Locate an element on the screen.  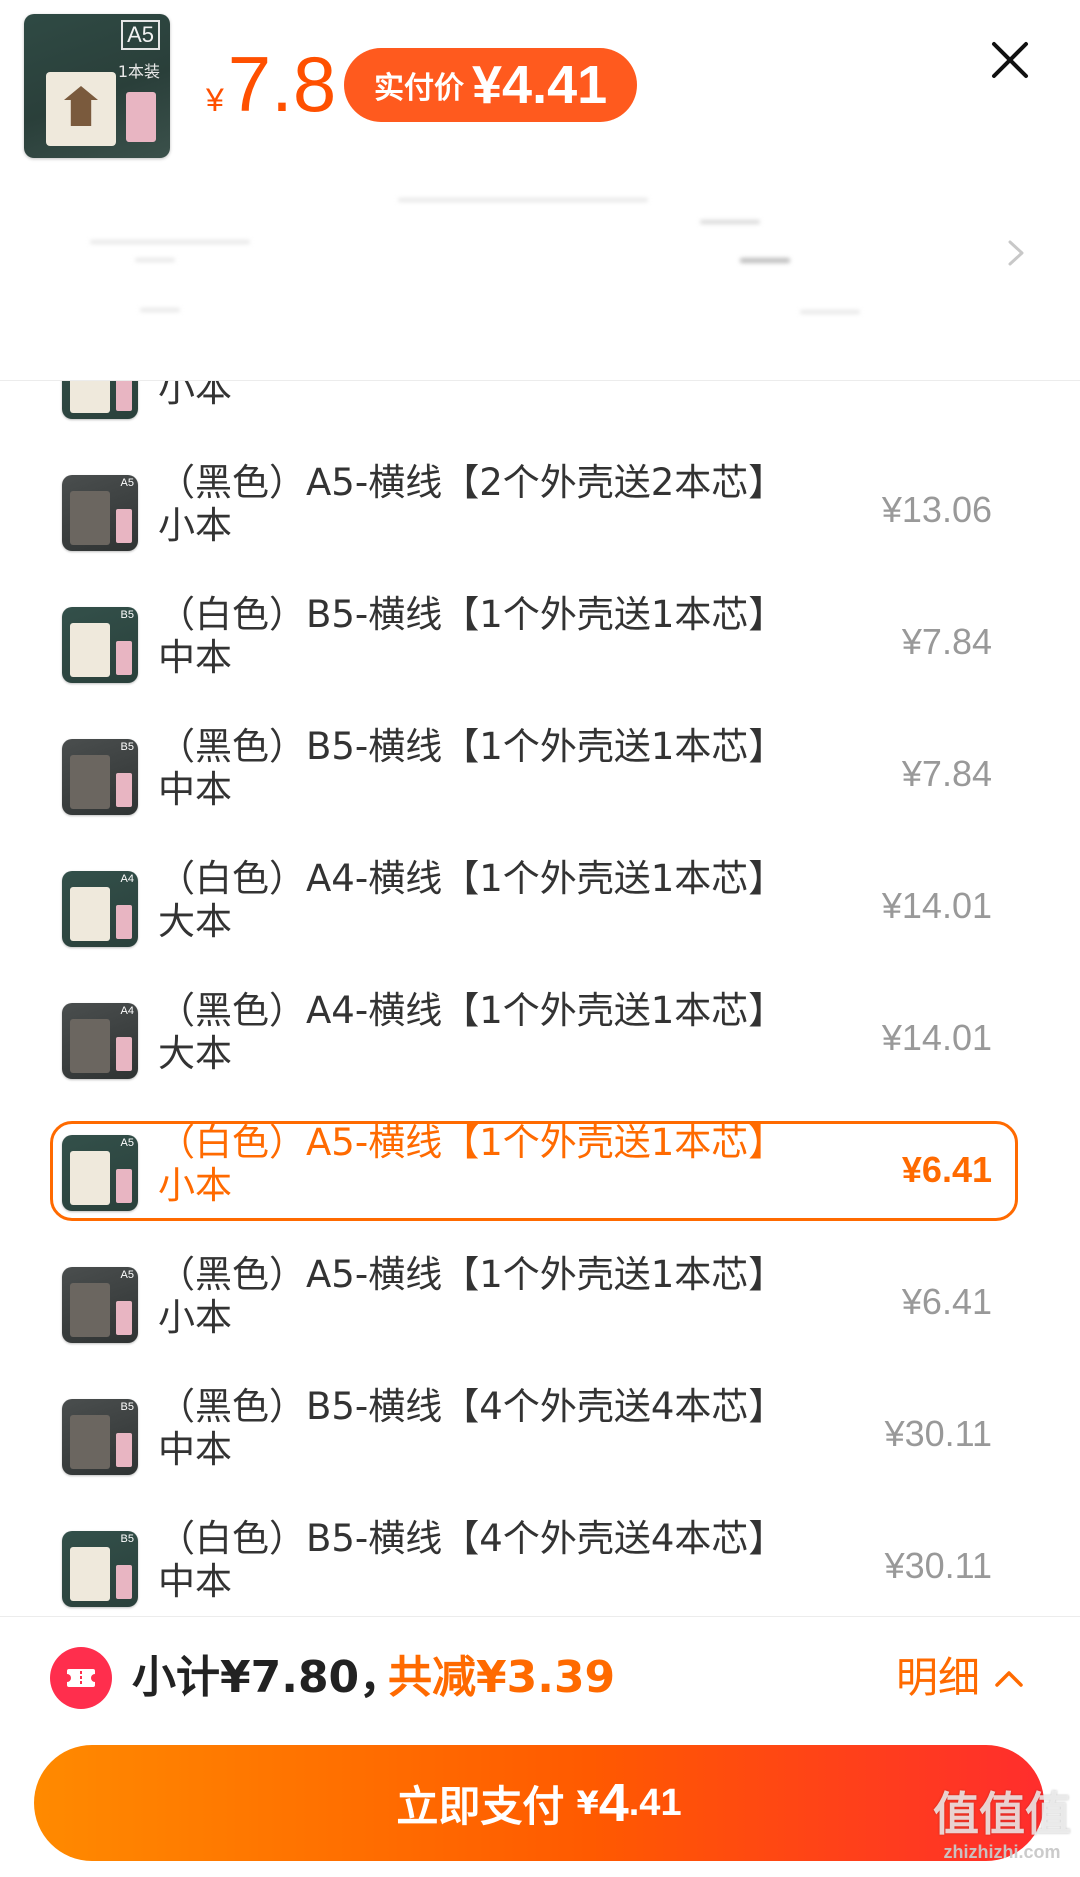
blurred-address-row is located at coordinates (540, 270).